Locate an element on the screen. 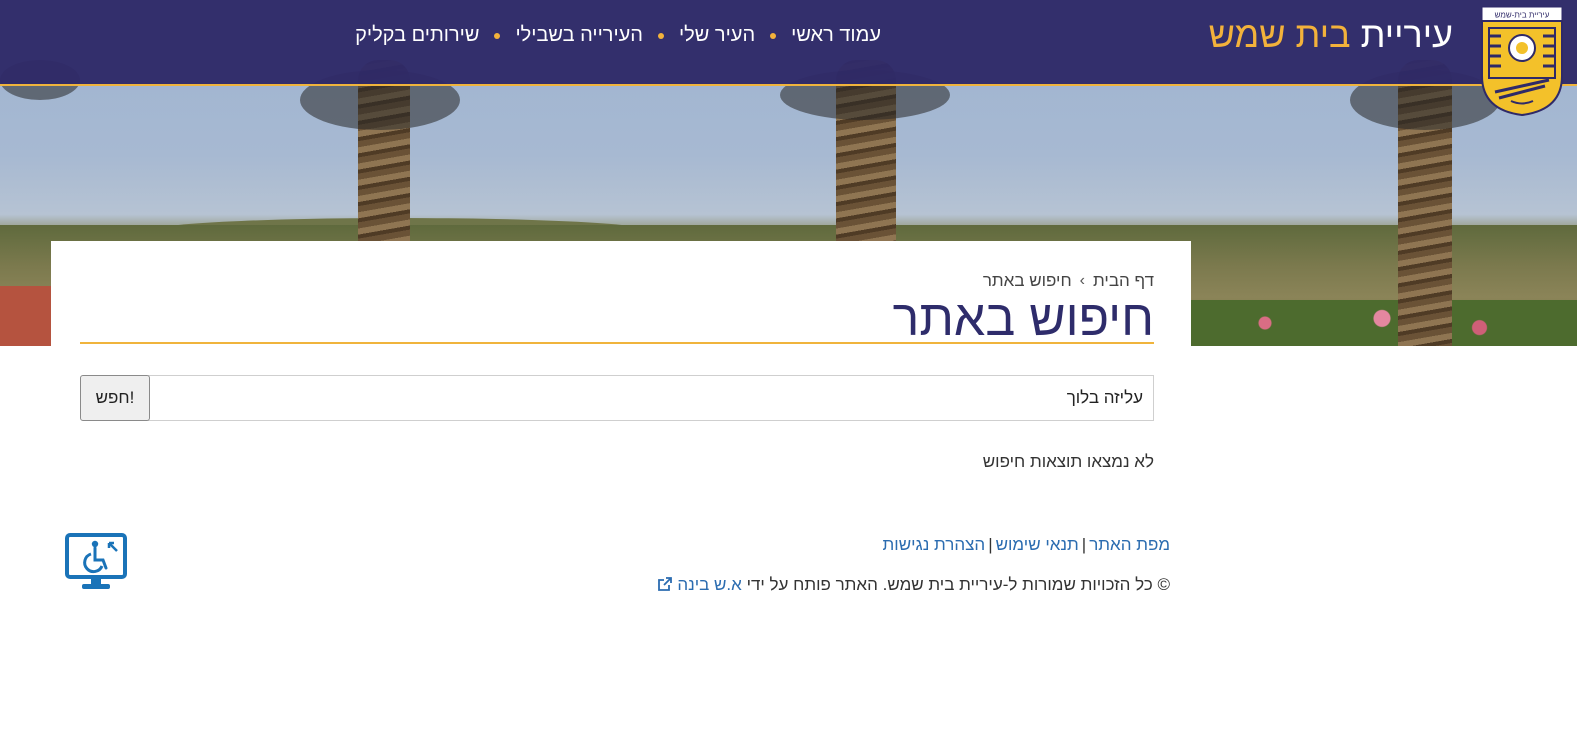 The image size is (1577, 740). city-emblem-icon: עיריית בית-שמש is located at coordinates (1522, 61).